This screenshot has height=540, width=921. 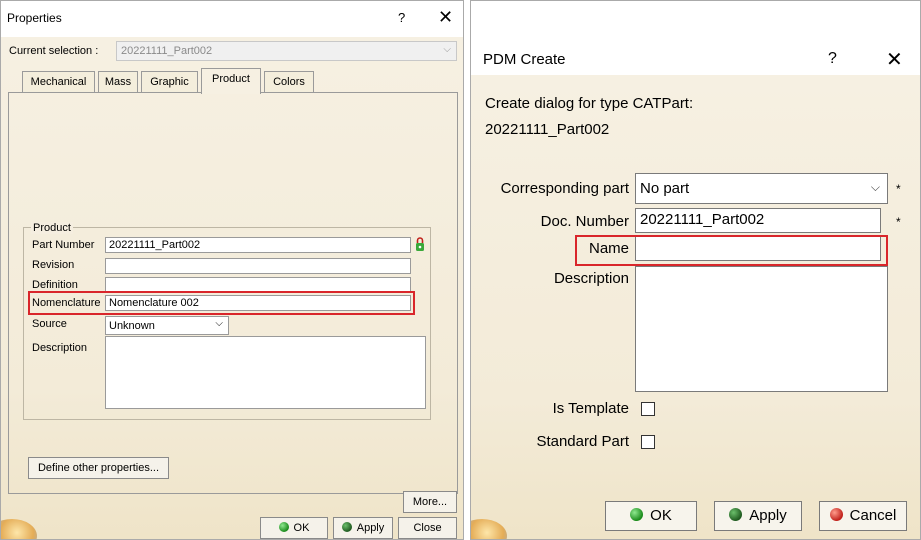 What do you see at coordinates (564, 188) in the screenshot?
I see `corresponding-part-label: Corresponding part` at bounding box center [564, 188].